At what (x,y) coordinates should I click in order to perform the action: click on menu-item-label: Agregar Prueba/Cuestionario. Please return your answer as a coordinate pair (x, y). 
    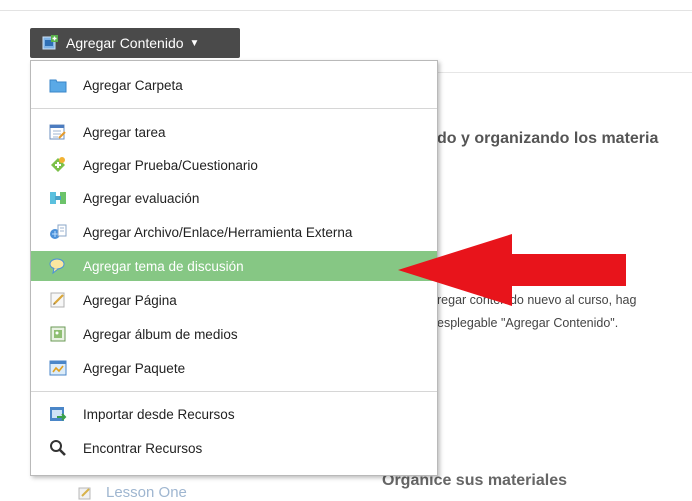
    Looking at the image, I should click on (170, 165).